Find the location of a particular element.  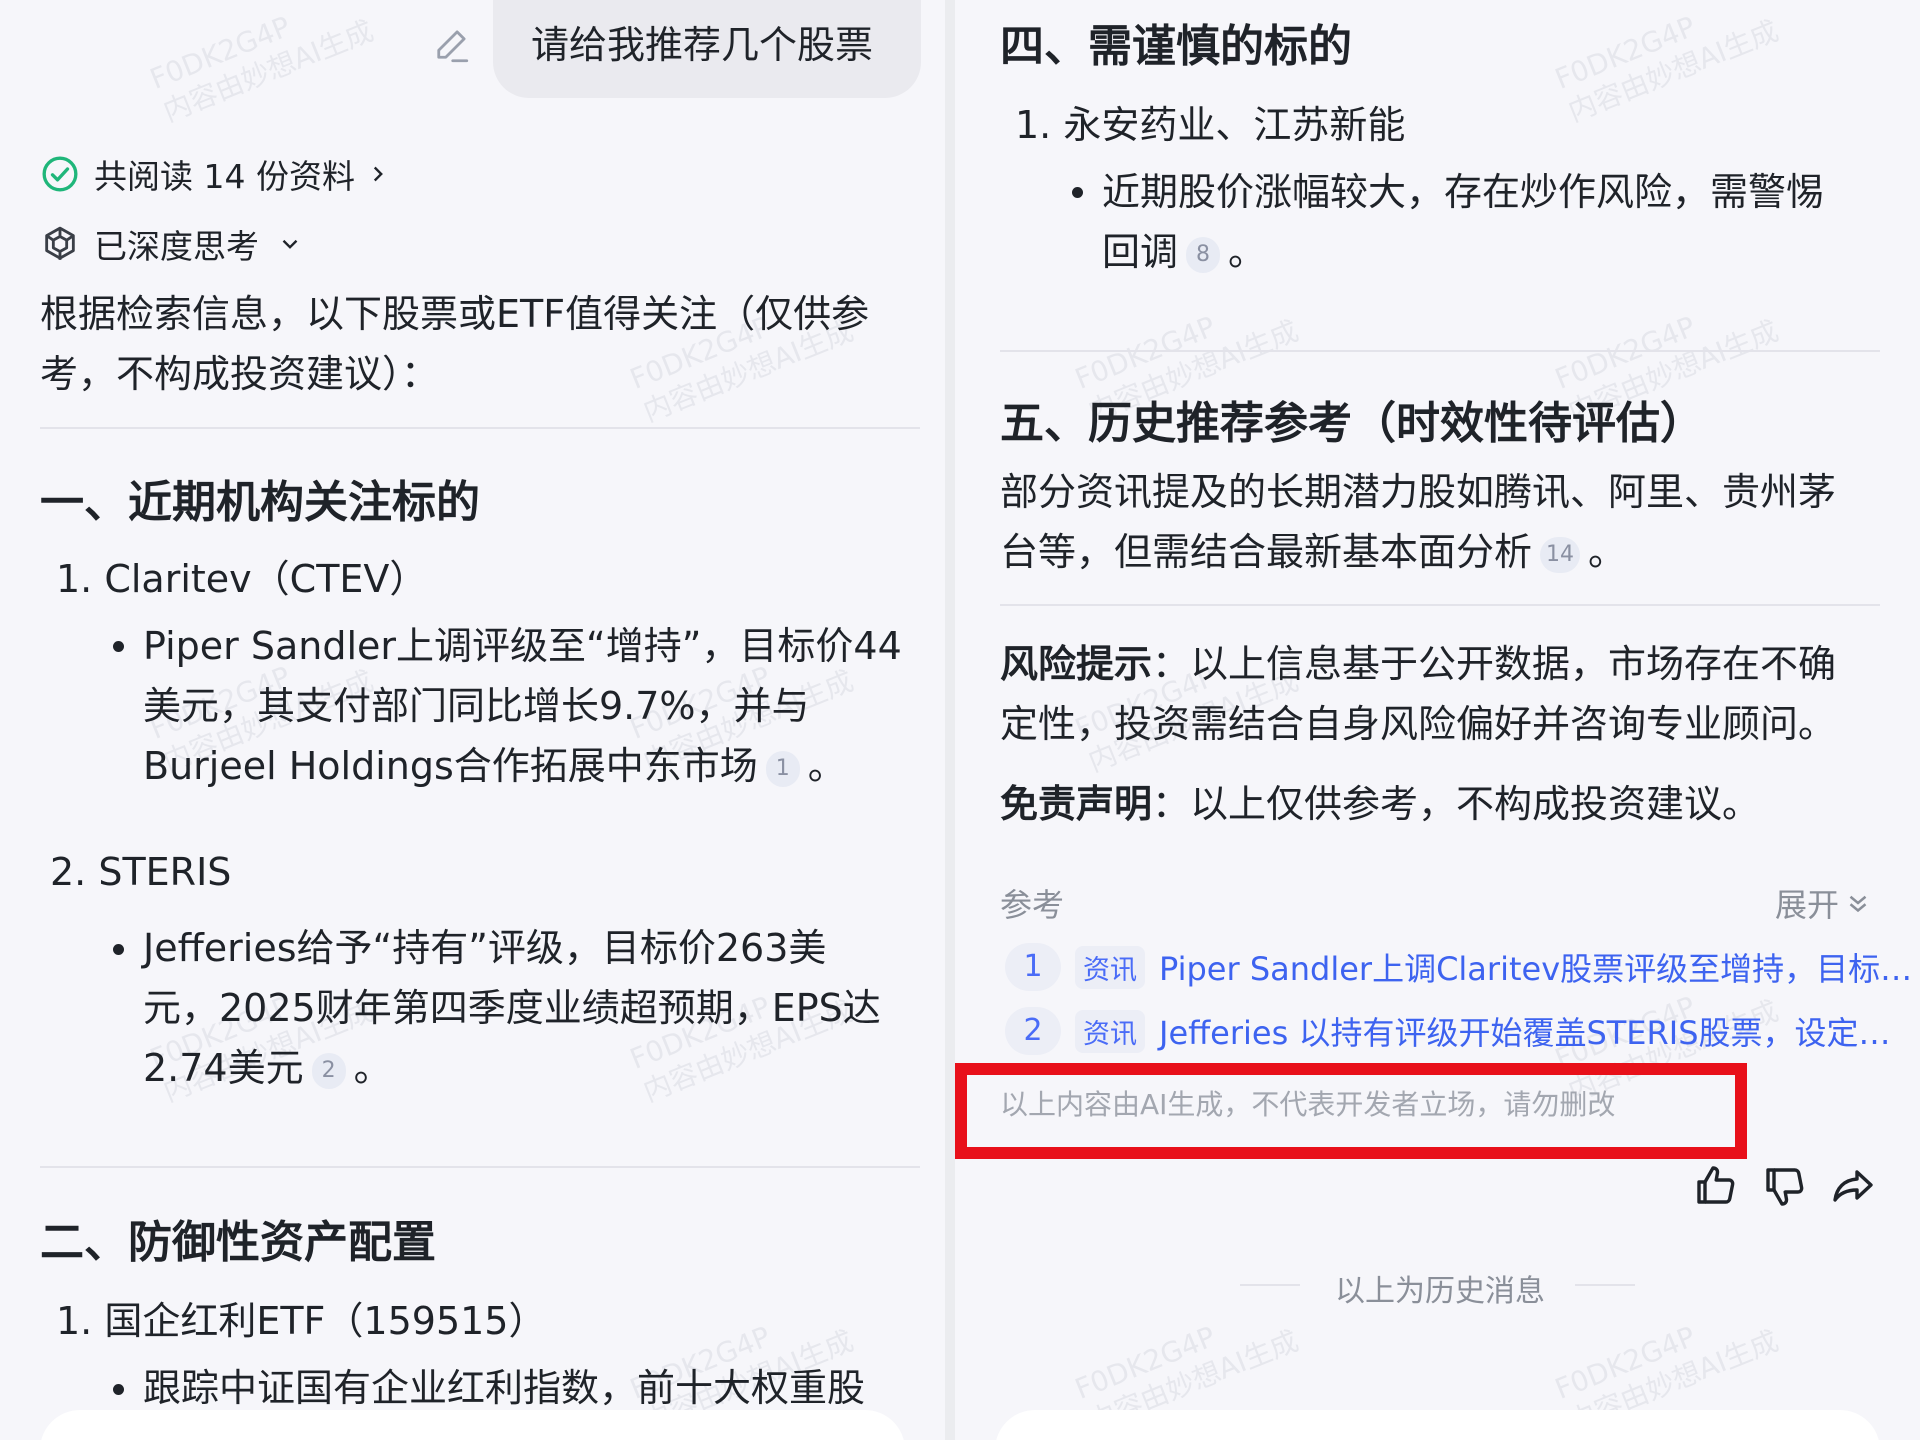

stock-item-title: 2. STERIS is located at coordinates (141, 872).